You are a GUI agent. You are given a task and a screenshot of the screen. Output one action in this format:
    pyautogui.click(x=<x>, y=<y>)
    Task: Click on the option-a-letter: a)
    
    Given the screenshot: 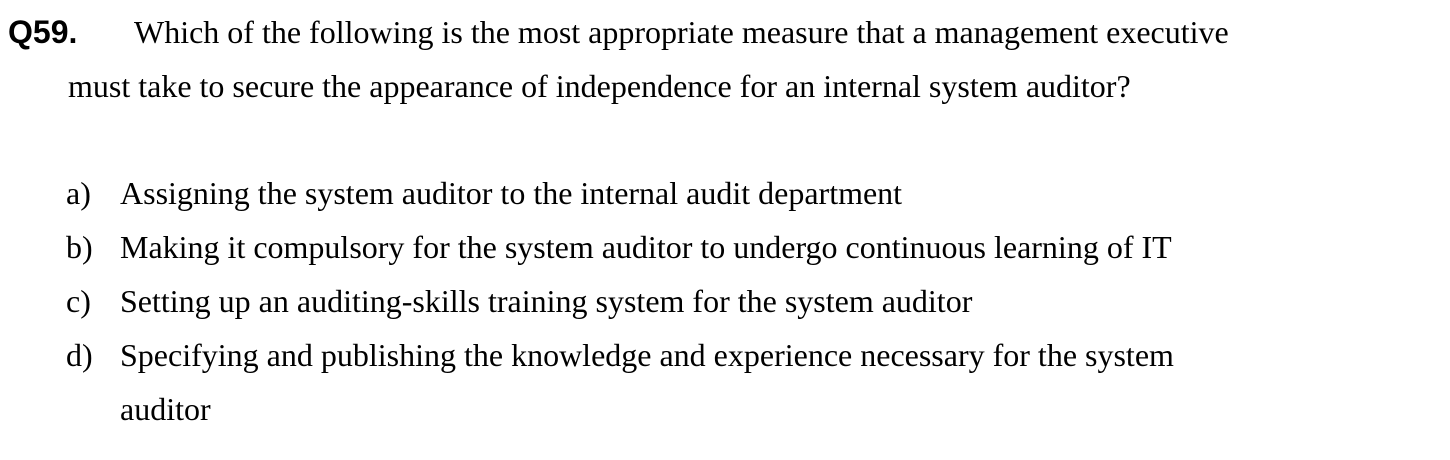 What is the action you would take?
    pyautogui.click(x=78, y=193)
    